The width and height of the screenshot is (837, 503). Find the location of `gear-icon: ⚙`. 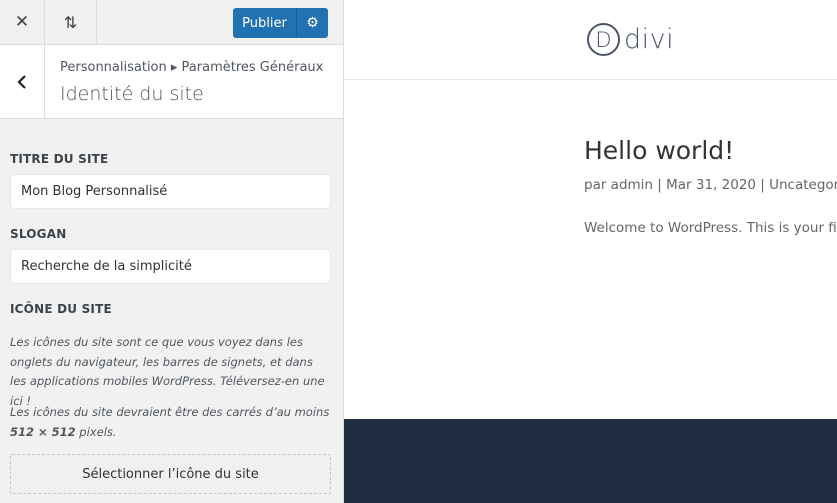

gear-icon: ⚙ is located at coordinates (312, 23).